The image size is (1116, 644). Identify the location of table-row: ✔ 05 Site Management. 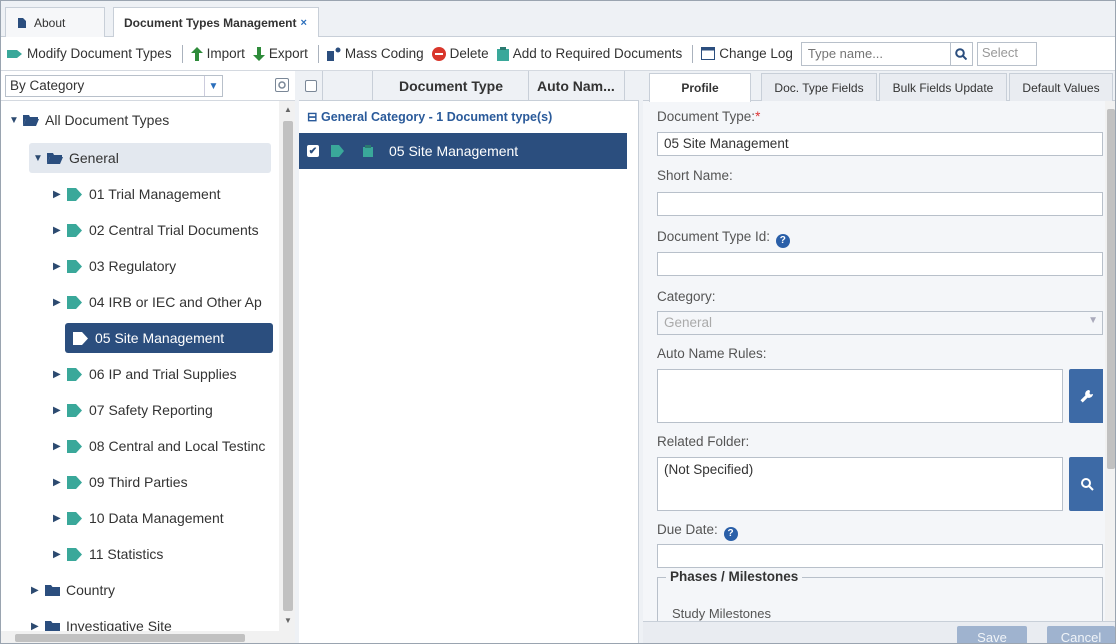
(463, 151).